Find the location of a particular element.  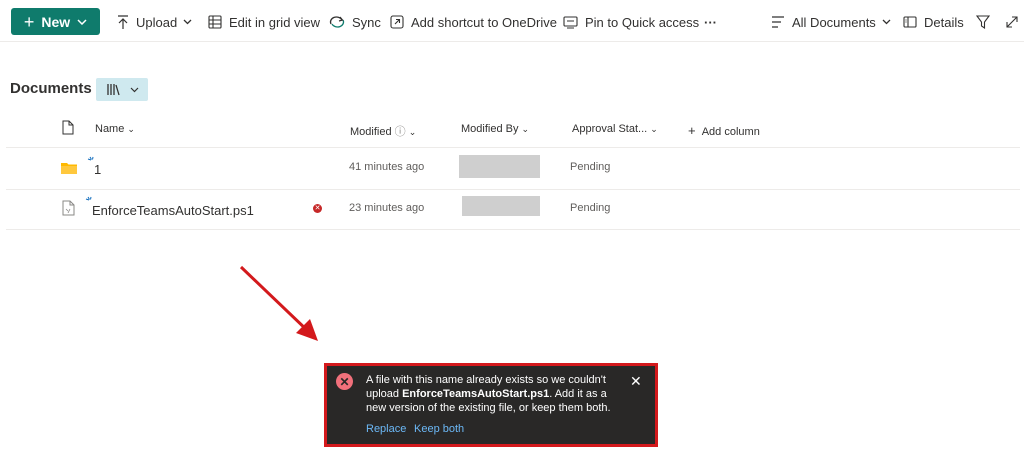

keep-both-link: Keep both is located at coordinates (439, 429).